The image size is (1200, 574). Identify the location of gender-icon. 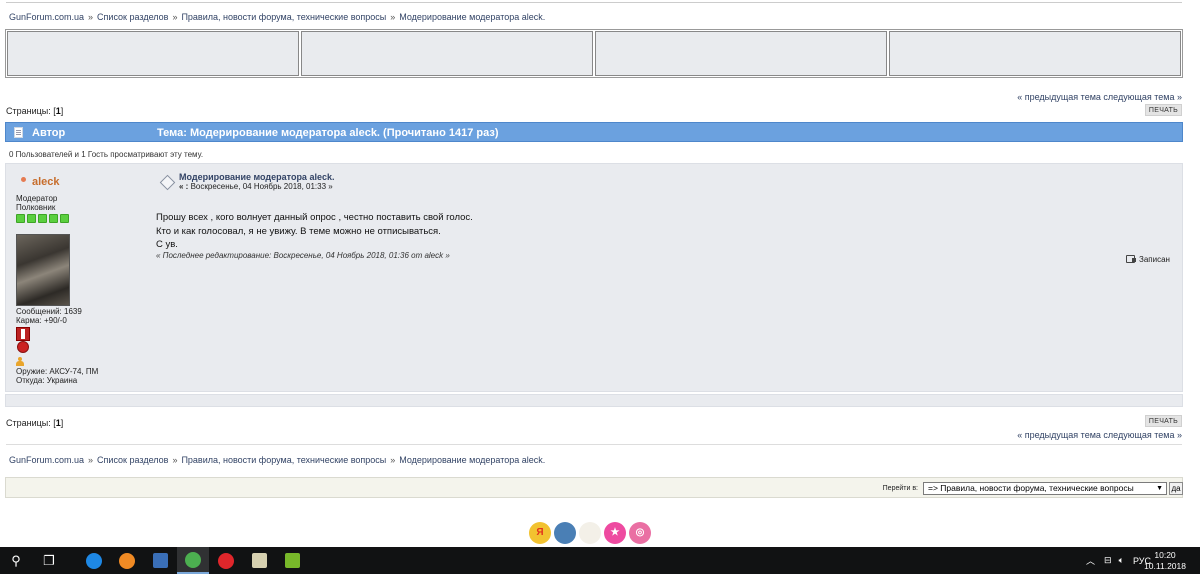
(20, 362).